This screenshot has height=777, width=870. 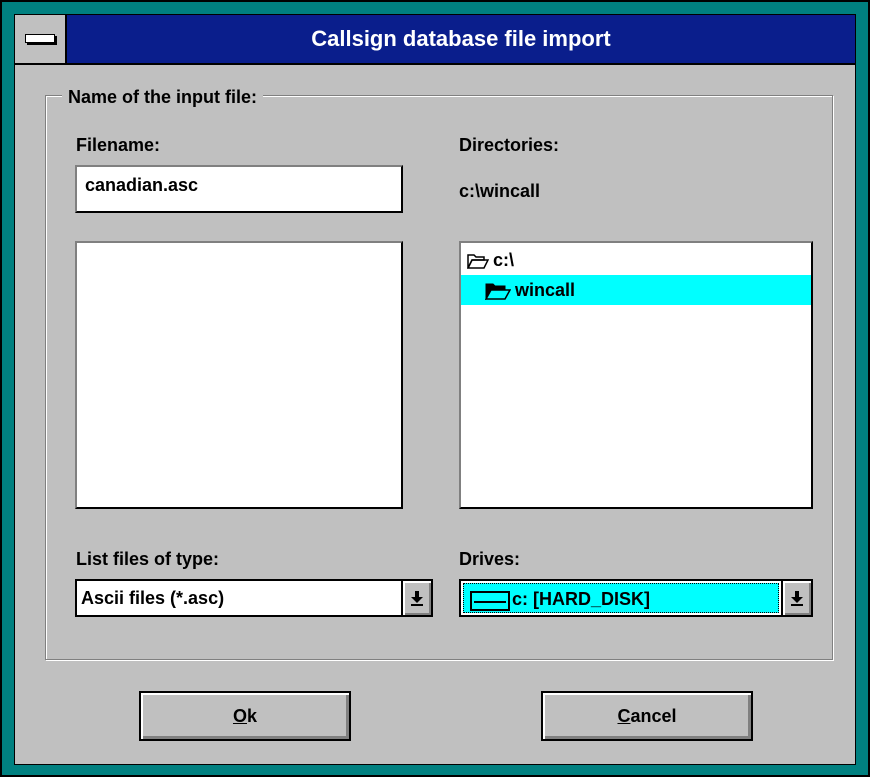 I want to click on filetype-dropdown: Ascii files (*.asc), so click(x=254, y=598).